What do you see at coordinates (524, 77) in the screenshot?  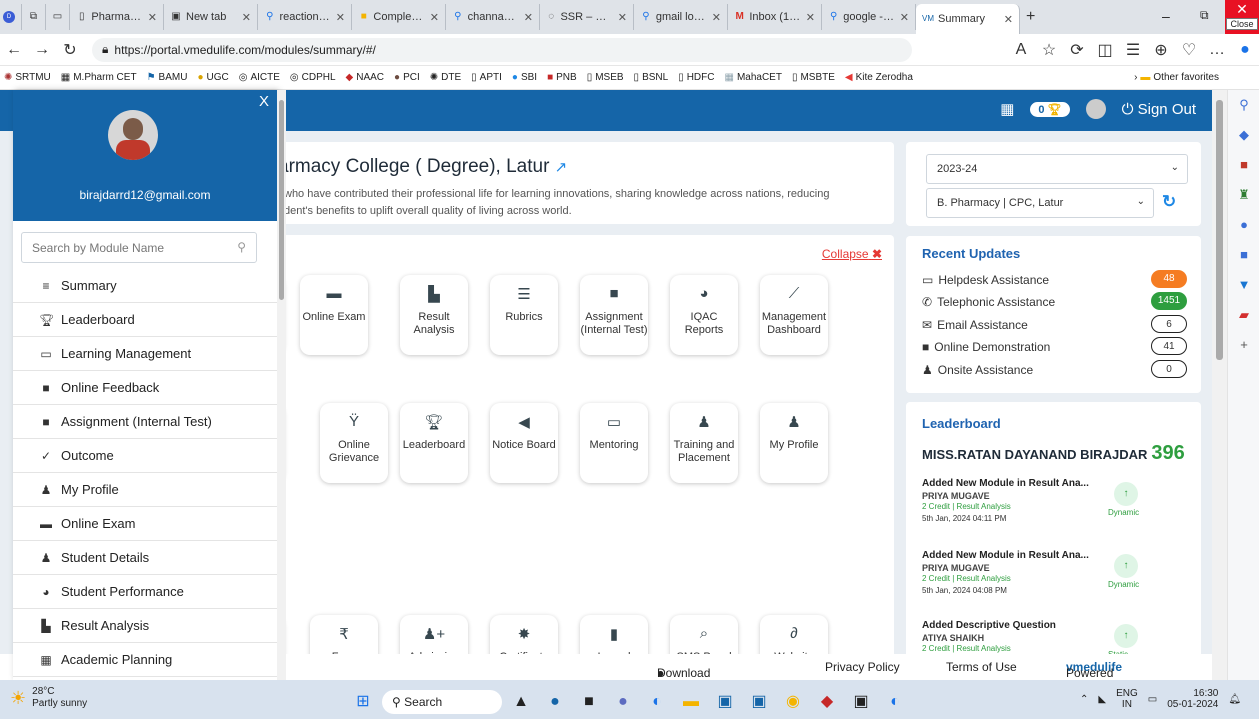 I see `fav-sbi: ● SBI` at bounding box center [524, 77].